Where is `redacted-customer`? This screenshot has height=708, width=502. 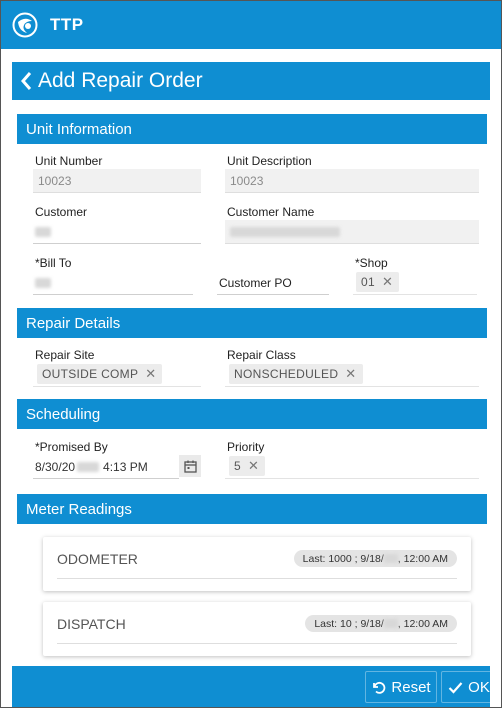 redacted-customer is located at coordinates (43, 231).